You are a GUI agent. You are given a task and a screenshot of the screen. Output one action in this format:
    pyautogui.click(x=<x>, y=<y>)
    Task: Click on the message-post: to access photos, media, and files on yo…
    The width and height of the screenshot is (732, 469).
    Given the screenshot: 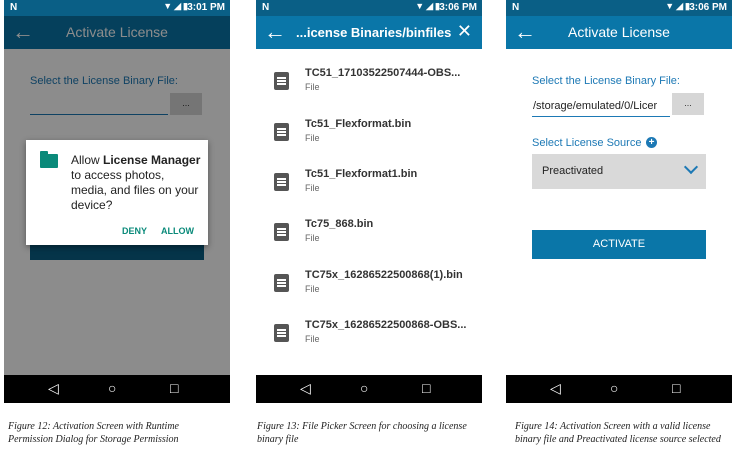 What is the action you would take?
    pyautogui.click(x=135, y=190)
    